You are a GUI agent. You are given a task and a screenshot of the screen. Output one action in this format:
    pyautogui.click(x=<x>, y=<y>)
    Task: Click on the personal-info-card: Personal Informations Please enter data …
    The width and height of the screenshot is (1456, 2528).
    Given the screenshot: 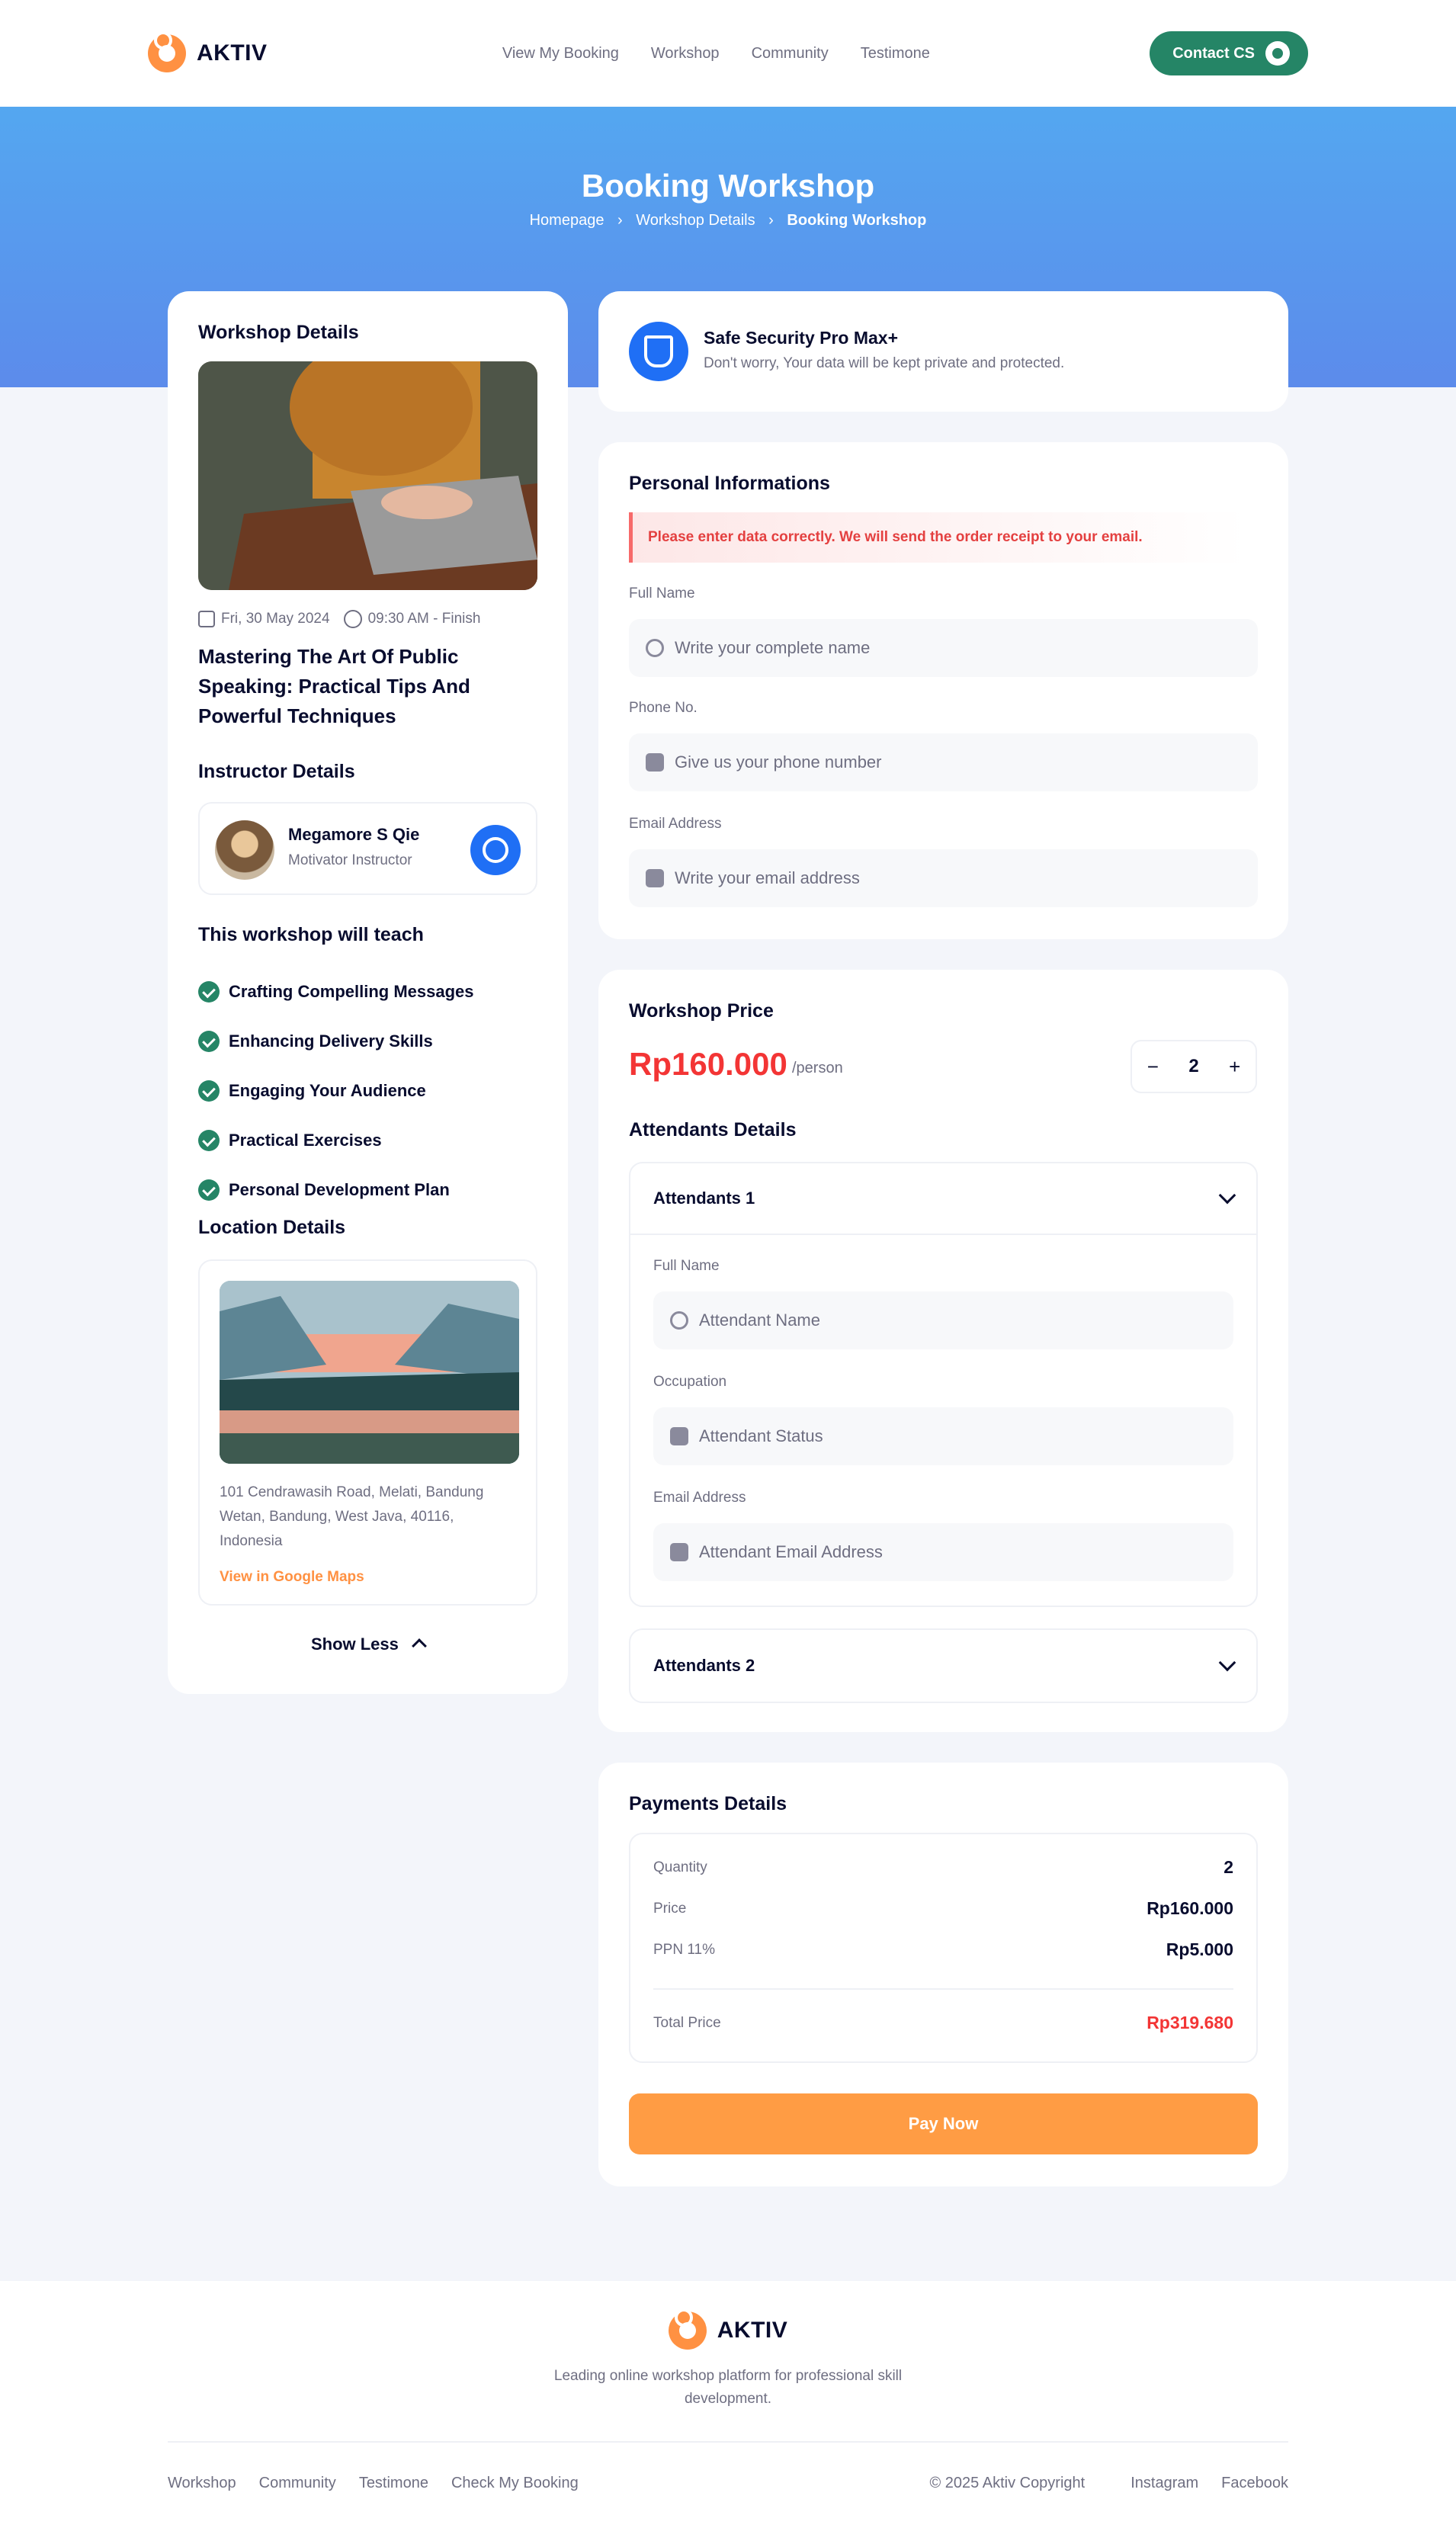 What is the action you would take?
    pyautogui.click(x=943, y=690)
    